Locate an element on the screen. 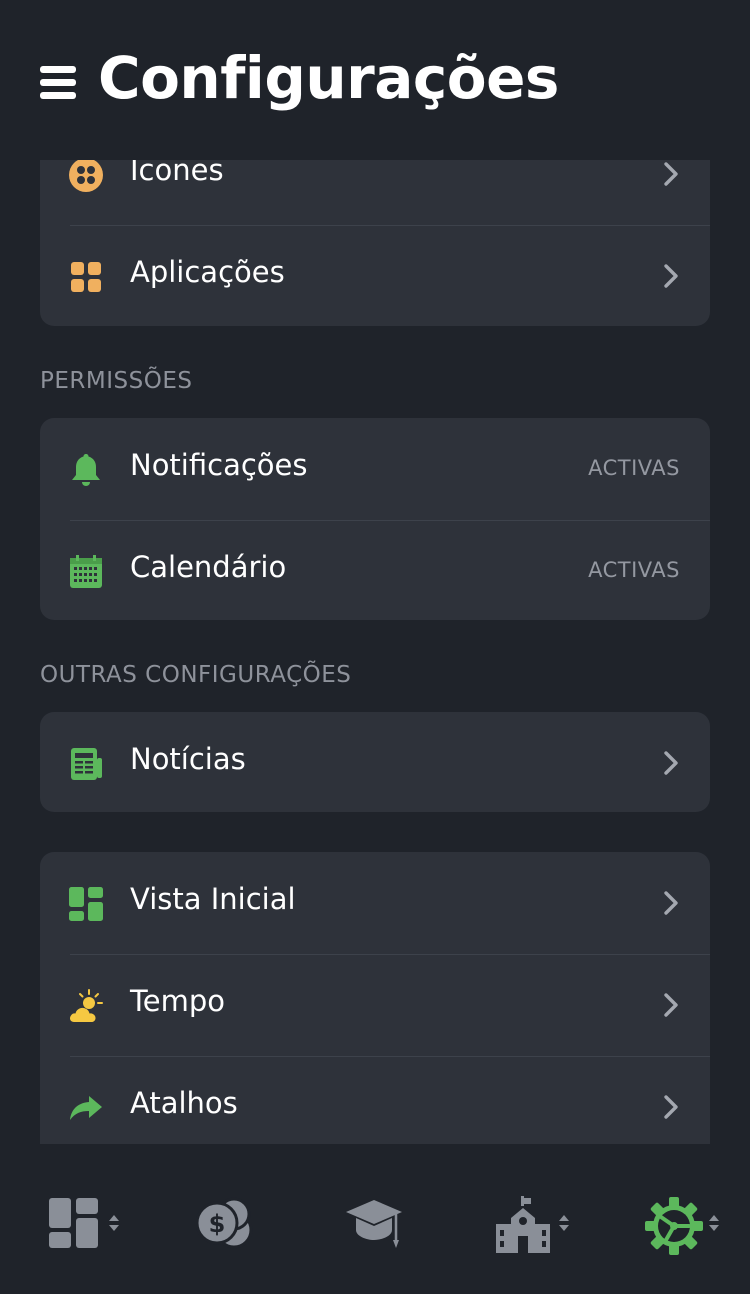 The height and width of the screenshot is (1294, 750). gear-icon is located at coordinates (674, 1226).